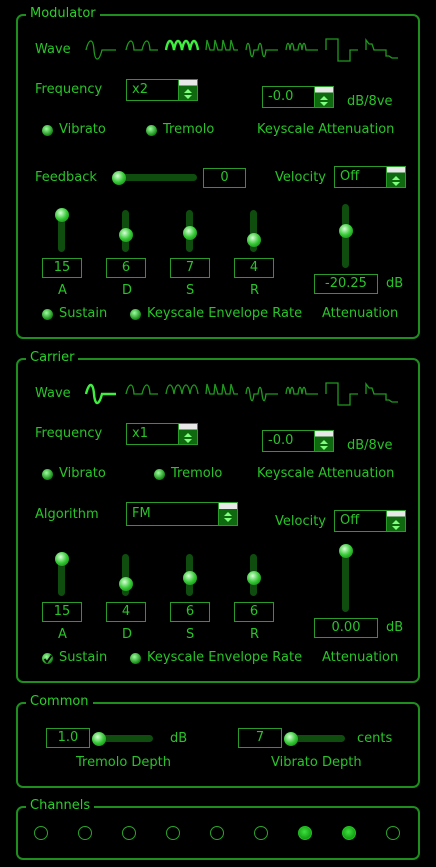 The image size is (436, 867). Describe the element at coordinates (69, 433) in the screenshot. I see `carrier-frequency-label: Frequency` at that location.